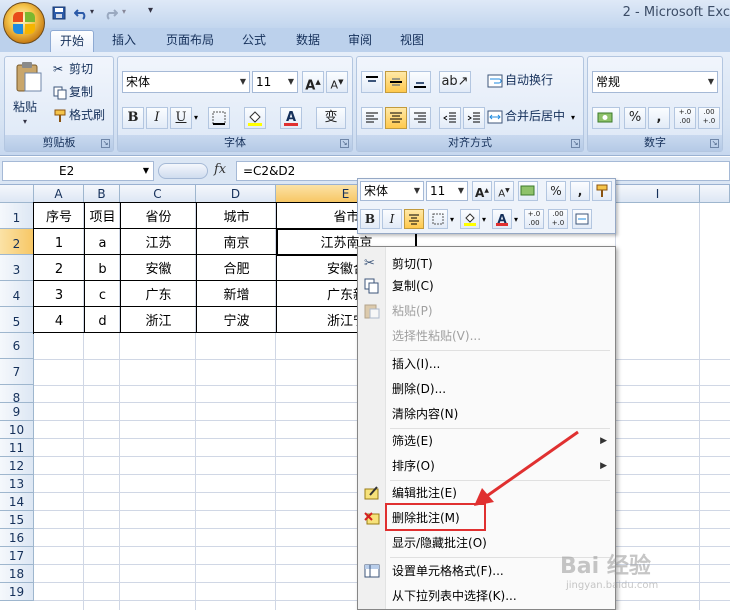  Describe the element at coordinates (103, 320) in the screenshot. I see `table-cell: d` at that location.